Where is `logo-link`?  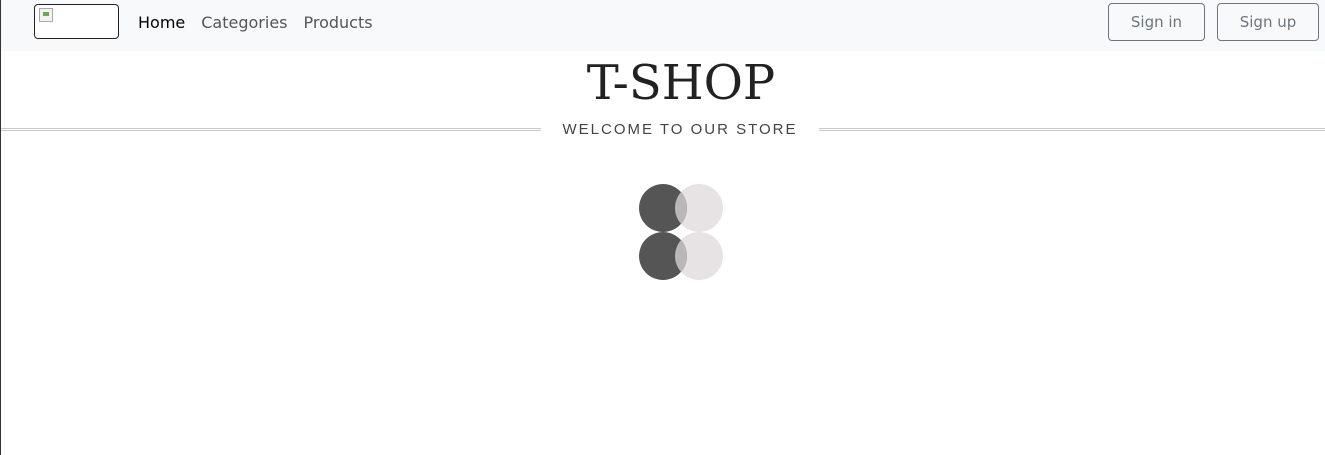 logo-link is located at coordinates (76, 21).